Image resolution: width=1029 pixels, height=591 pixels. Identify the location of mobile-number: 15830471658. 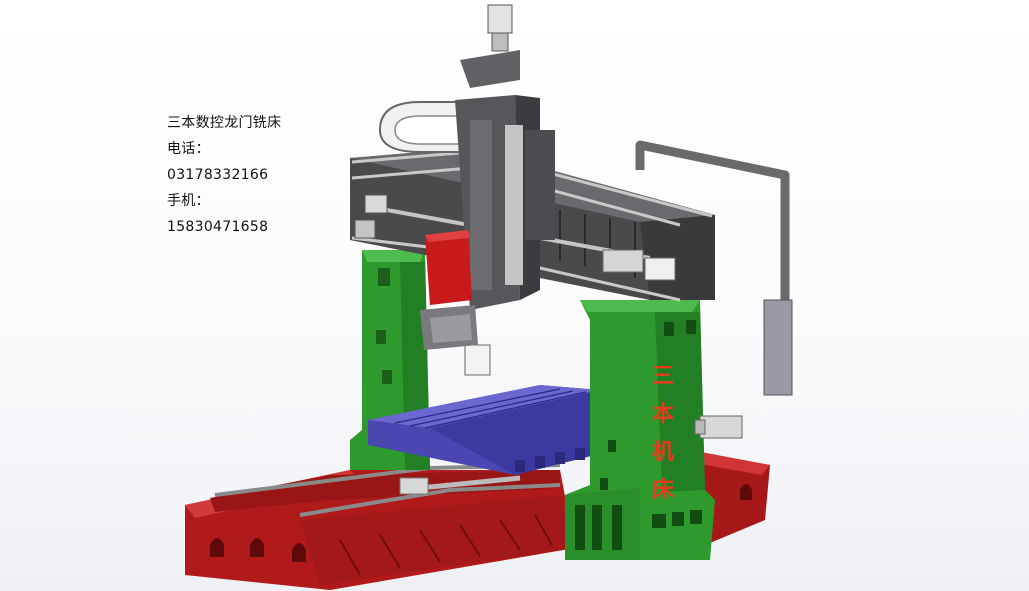
(218, 227).